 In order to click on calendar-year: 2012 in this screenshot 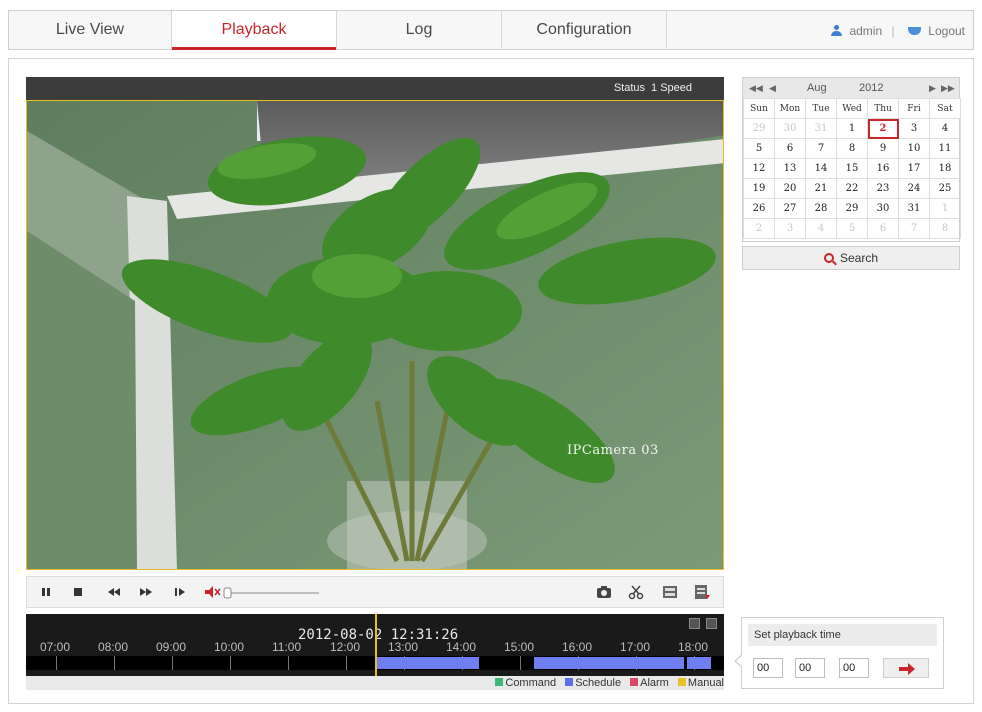, I will do `click(871, 88)`.